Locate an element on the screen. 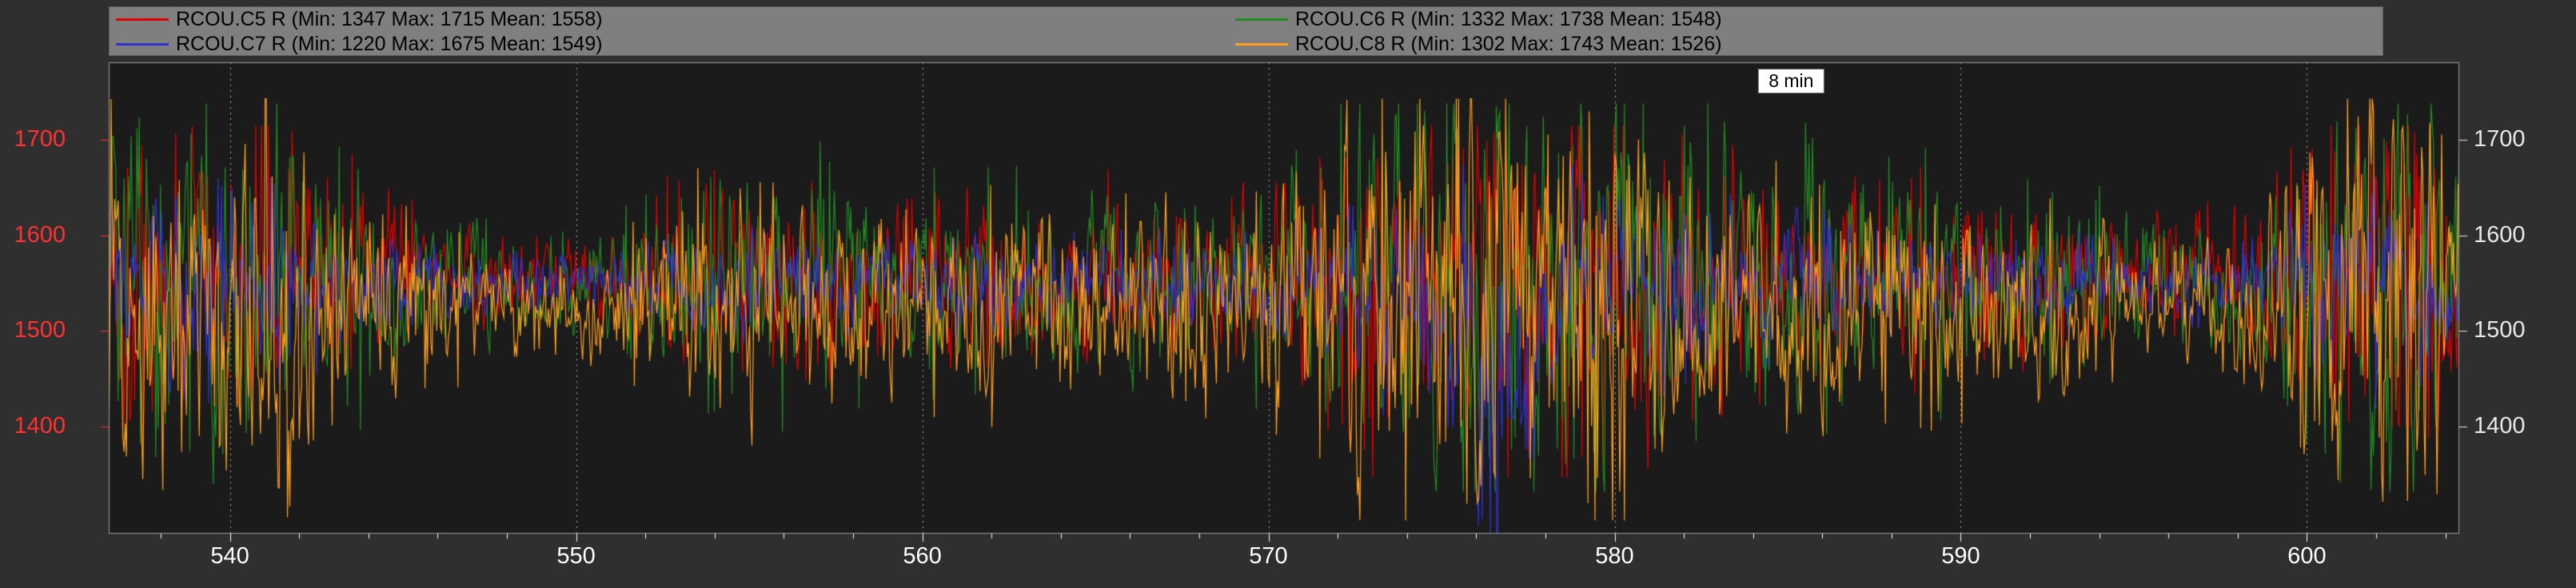 This screenshot has height=588, width=2576. x-axis-tick-label: 600 is located at coordinates (2307, 556).